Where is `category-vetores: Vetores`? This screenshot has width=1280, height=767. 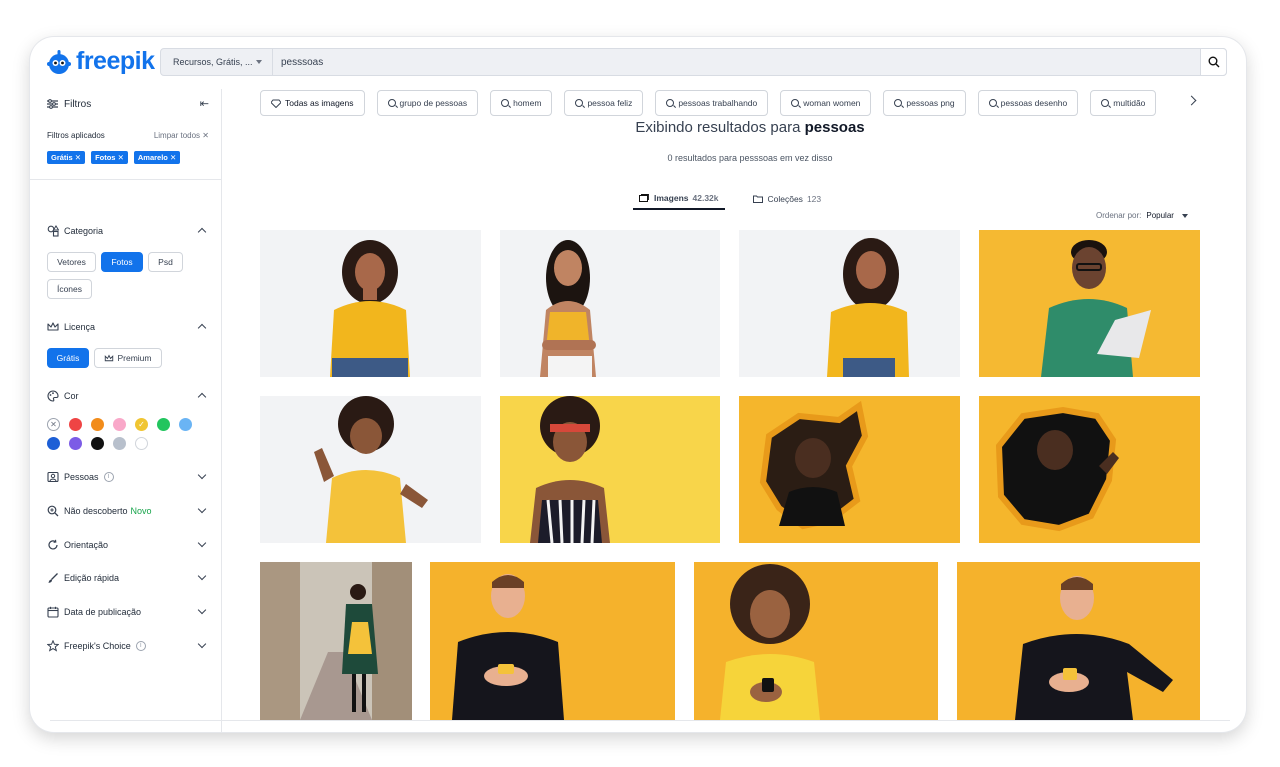
category-vetores: Vetores is located at coordinates (71, 262).